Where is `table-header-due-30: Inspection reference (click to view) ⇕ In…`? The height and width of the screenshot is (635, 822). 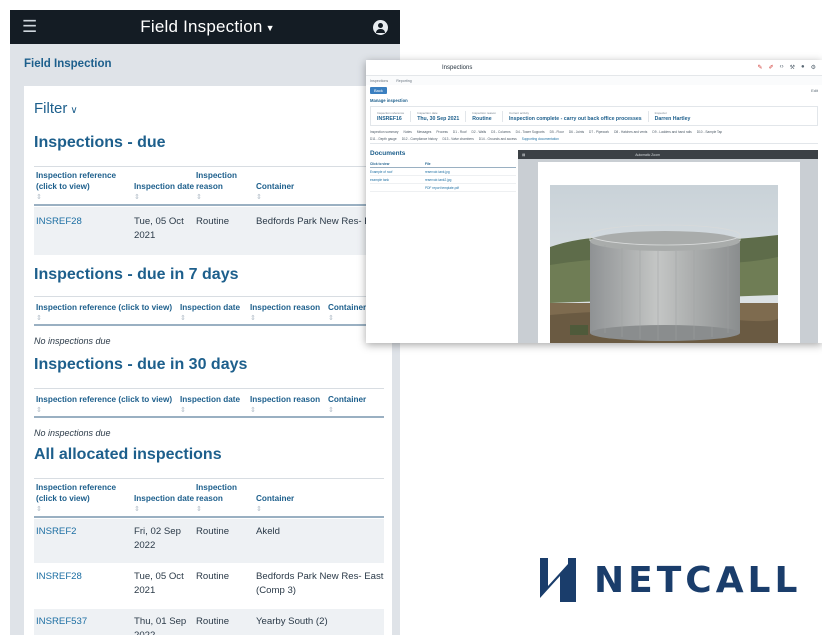 table-header-due-30: Inspection reference (click to view) ⇕ In… is located at coordinates (209, 403).